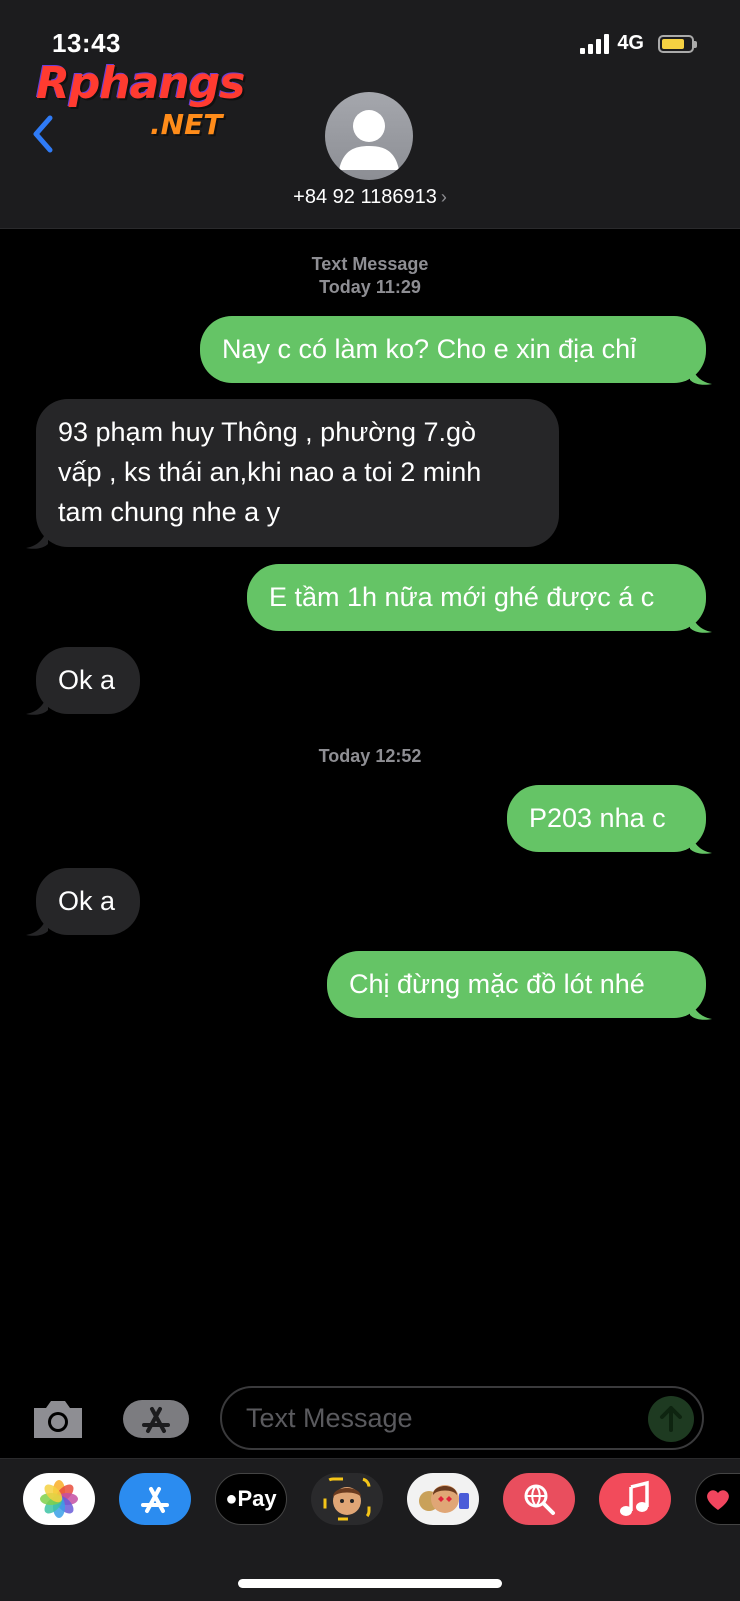  Describe the element at coordinates (370, 264) in the screenshot. I see `thread-service-label: Text Message` at that location.